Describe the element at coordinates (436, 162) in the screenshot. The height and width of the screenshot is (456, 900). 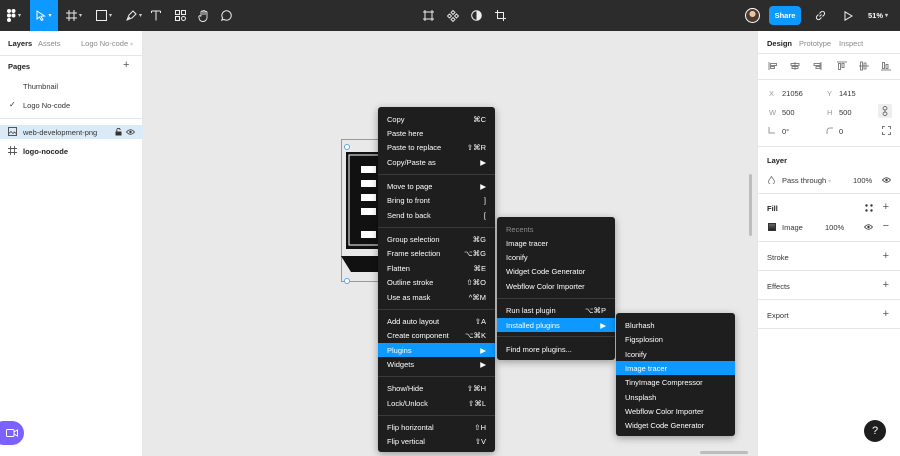
I see `menu-item-copy-paste-as: Copy/Paste as ▶` at that location.